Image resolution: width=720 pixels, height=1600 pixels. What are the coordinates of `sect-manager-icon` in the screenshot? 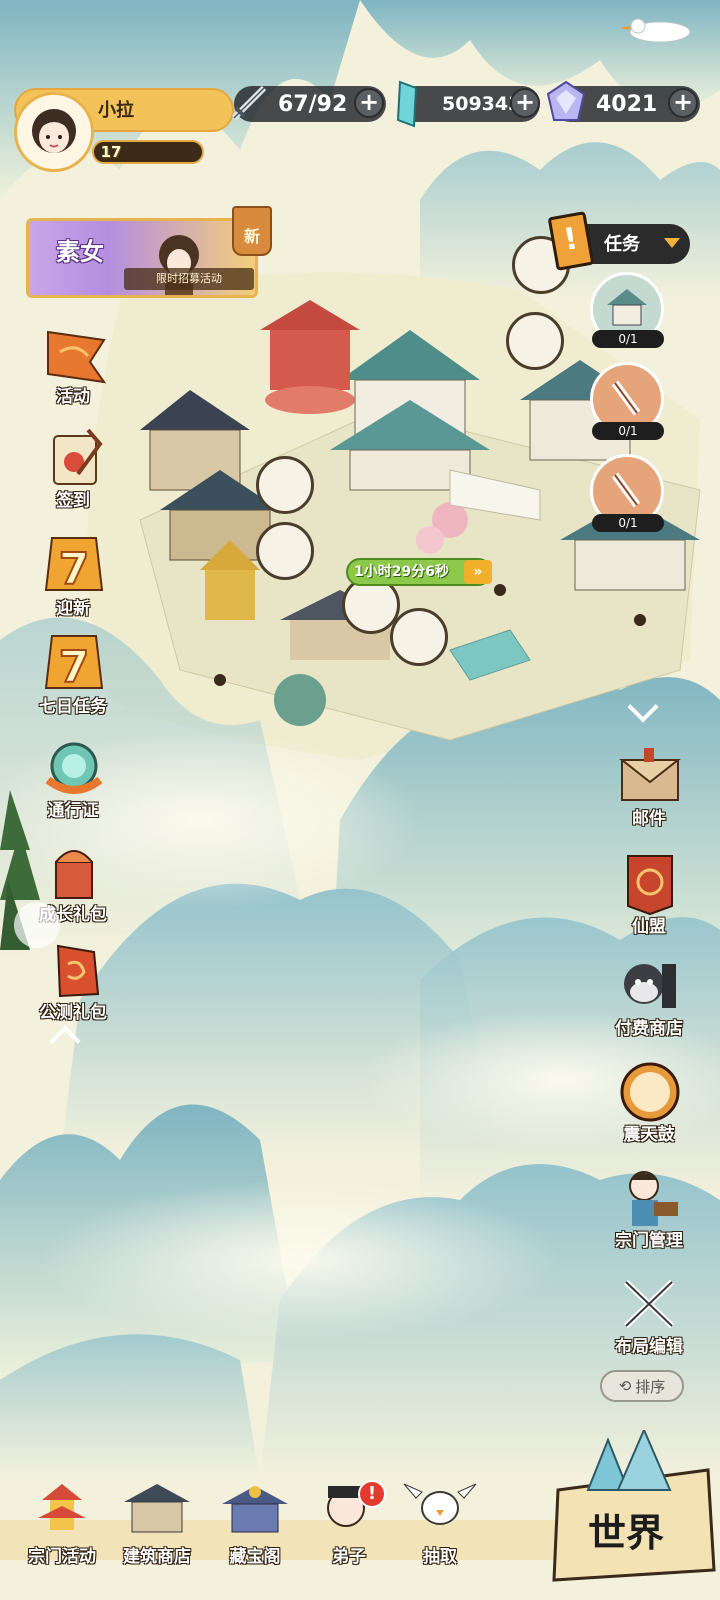 It's located at (649, 1198).